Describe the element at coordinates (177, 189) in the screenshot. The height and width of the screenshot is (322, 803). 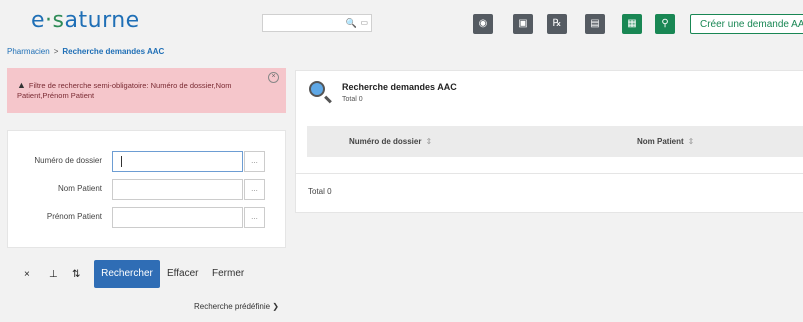
I see `nom-patient-input` at that location.